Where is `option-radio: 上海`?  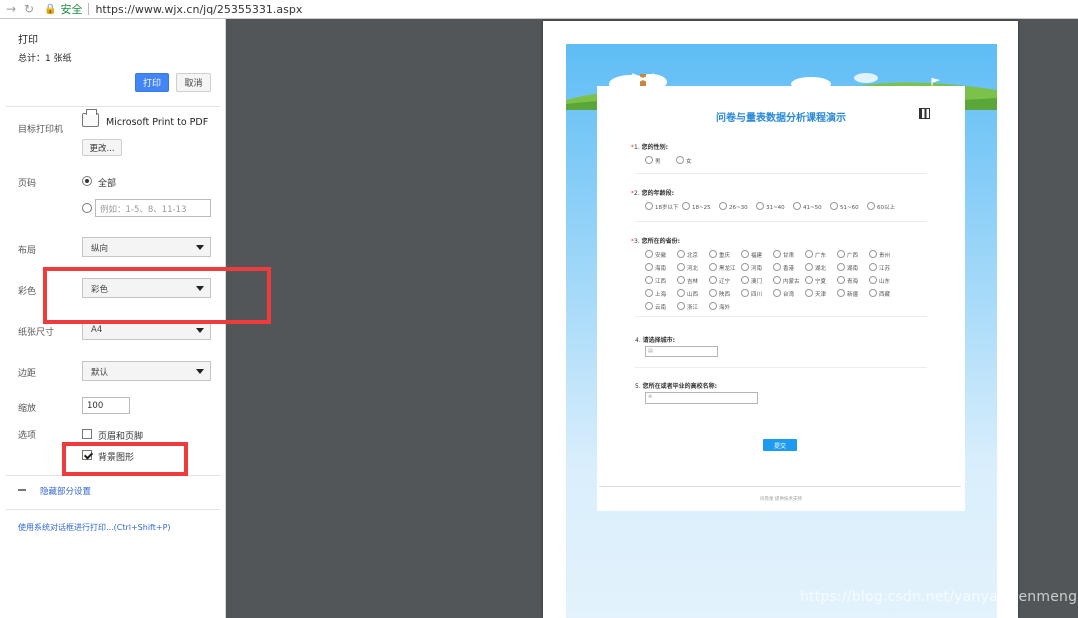
option-radio: 上海 is located at coordinates (655, 293).